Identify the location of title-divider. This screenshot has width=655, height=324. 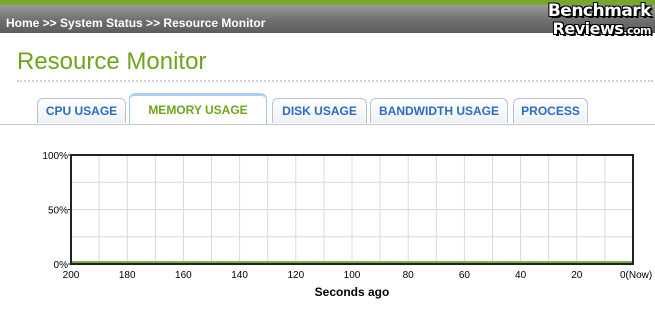
(335, 81).